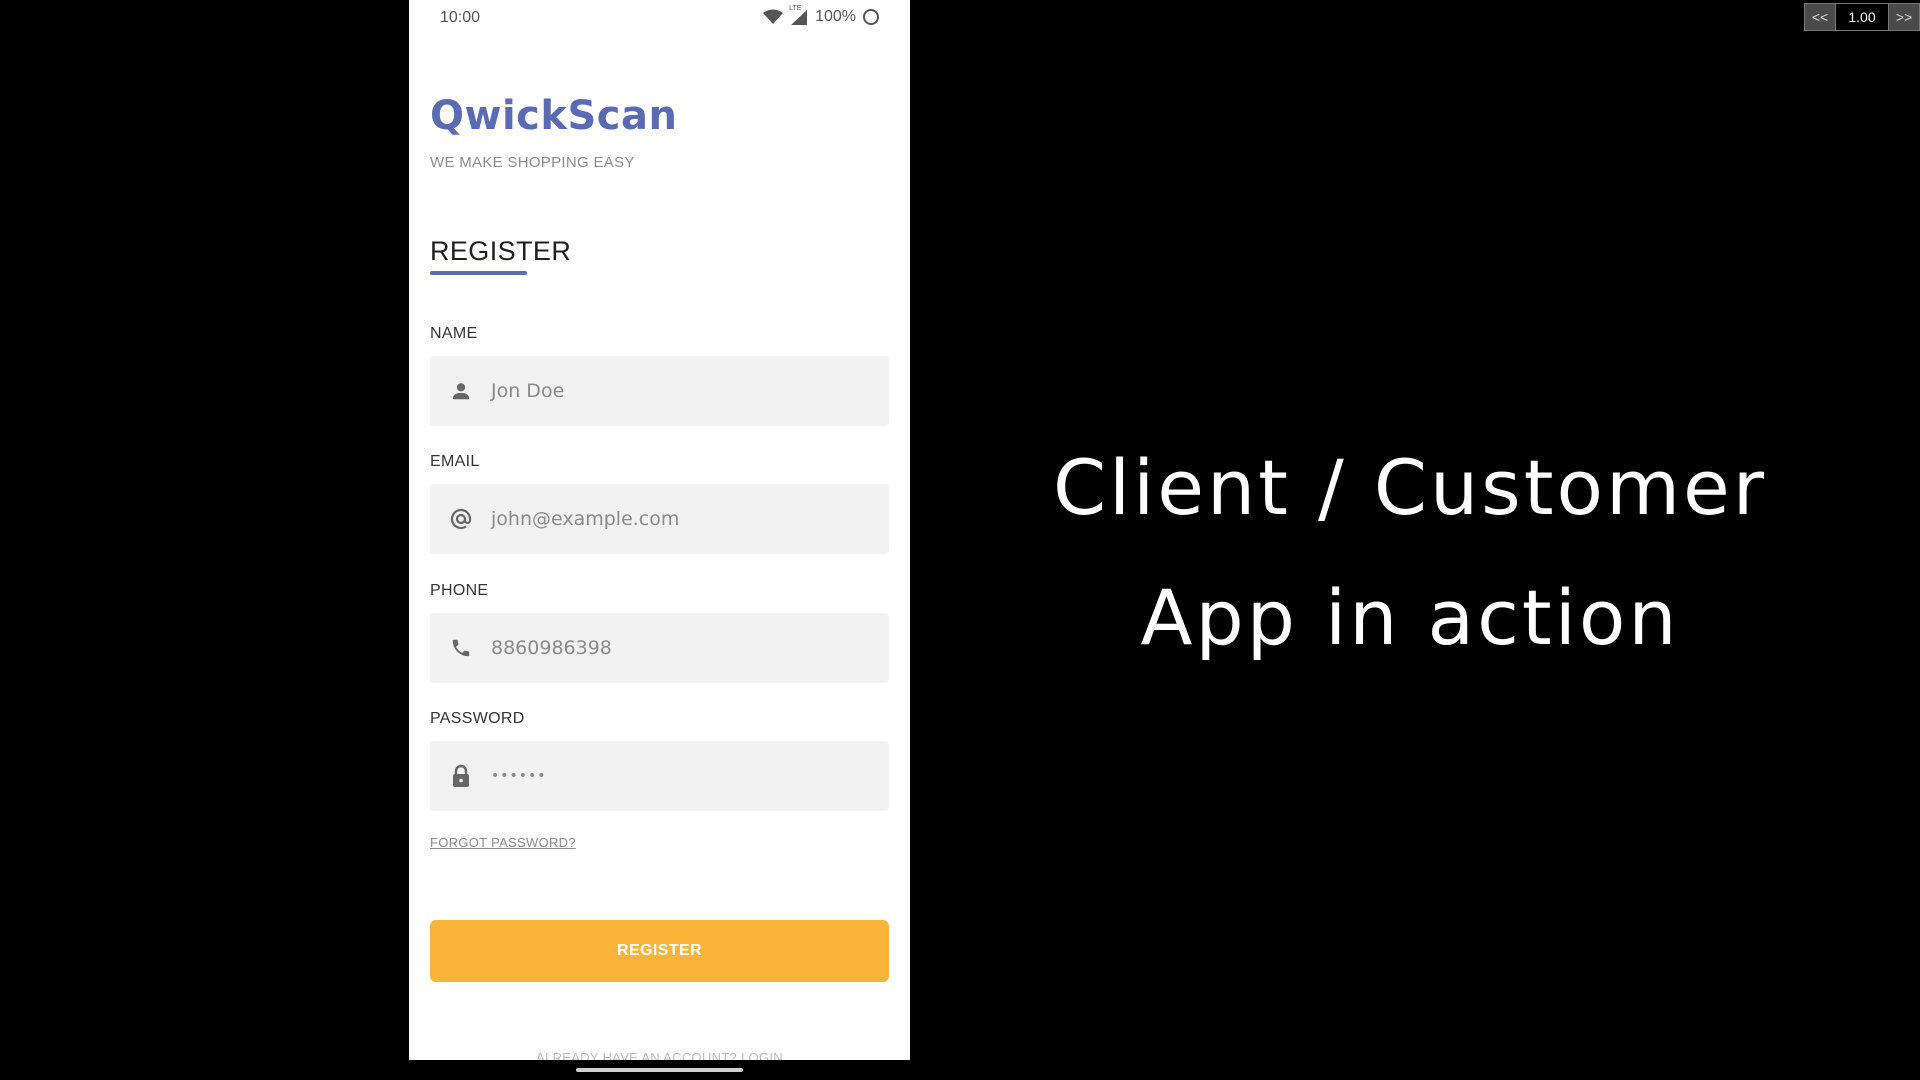 The height and width of the screenshot is (1080, 1920). What do you see at coordinates (528, 391) in the screenshot?
I see `name-value: Jon Doe` at bounding box center [528, 391].